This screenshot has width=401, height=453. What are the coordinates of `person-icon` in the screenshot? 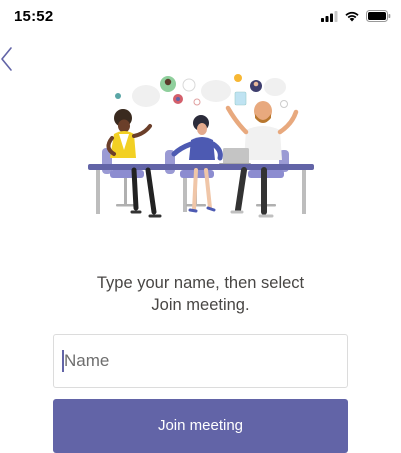 It's located at (118, 96).